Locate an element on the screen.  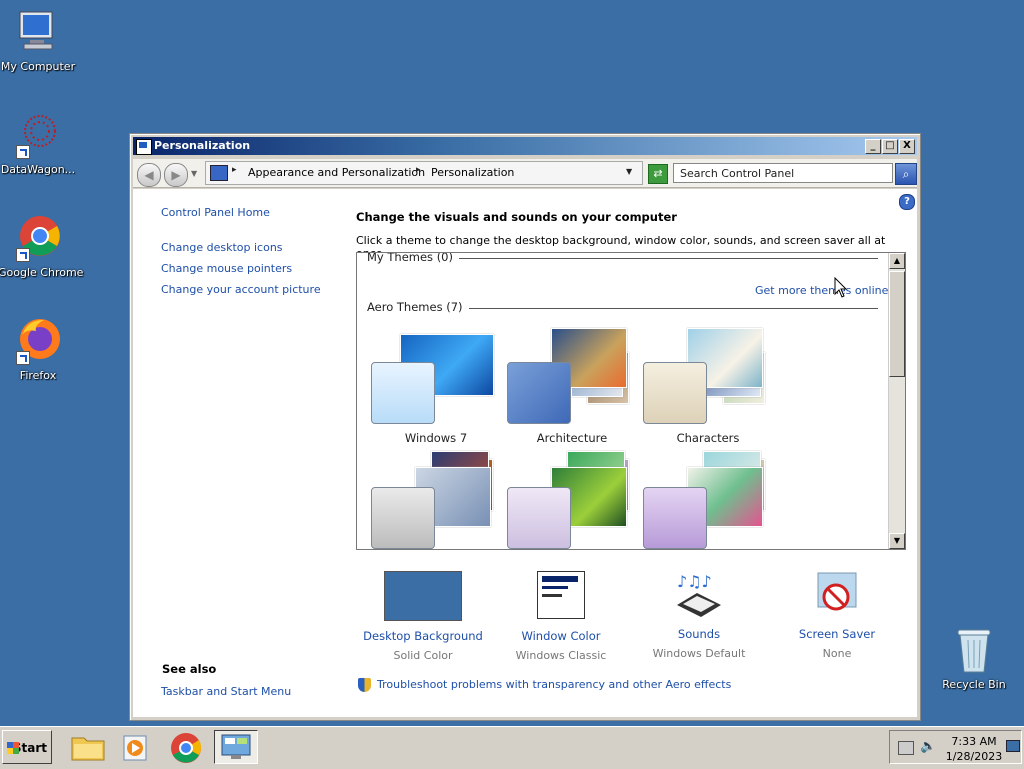
desktop-icon-label: Firefox is located at coordinates (38, 375).